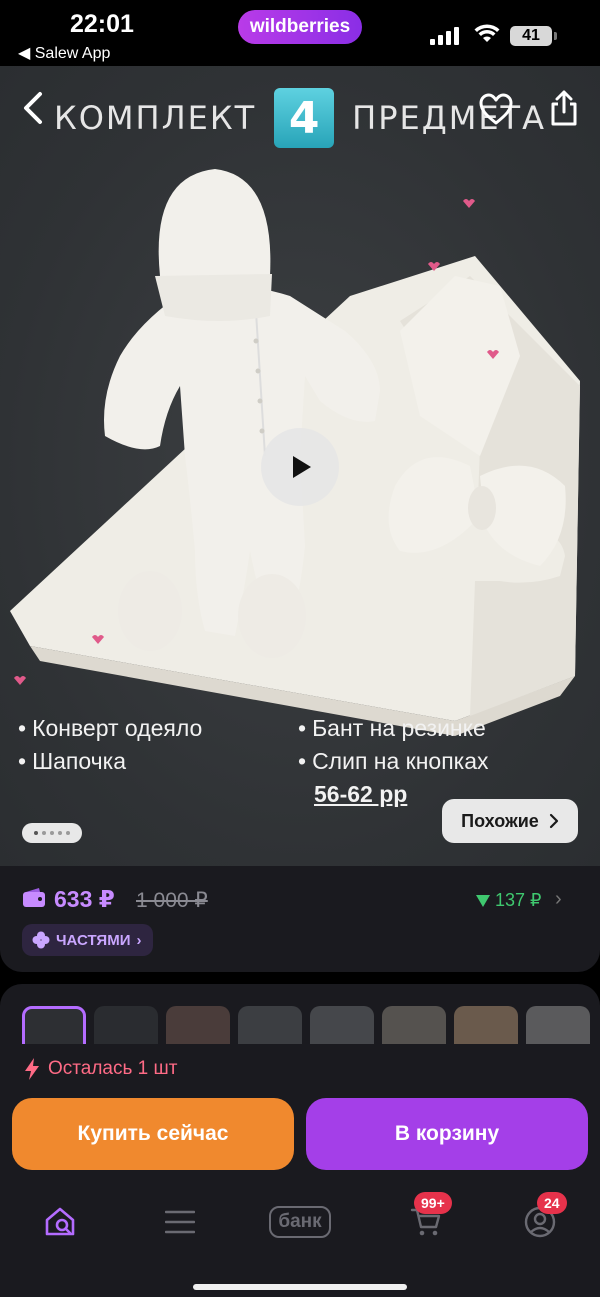 This screenshot has height=1297, width=600. I want to click on features-left: Конверт одеяло Шапочка, so click(110, 745).